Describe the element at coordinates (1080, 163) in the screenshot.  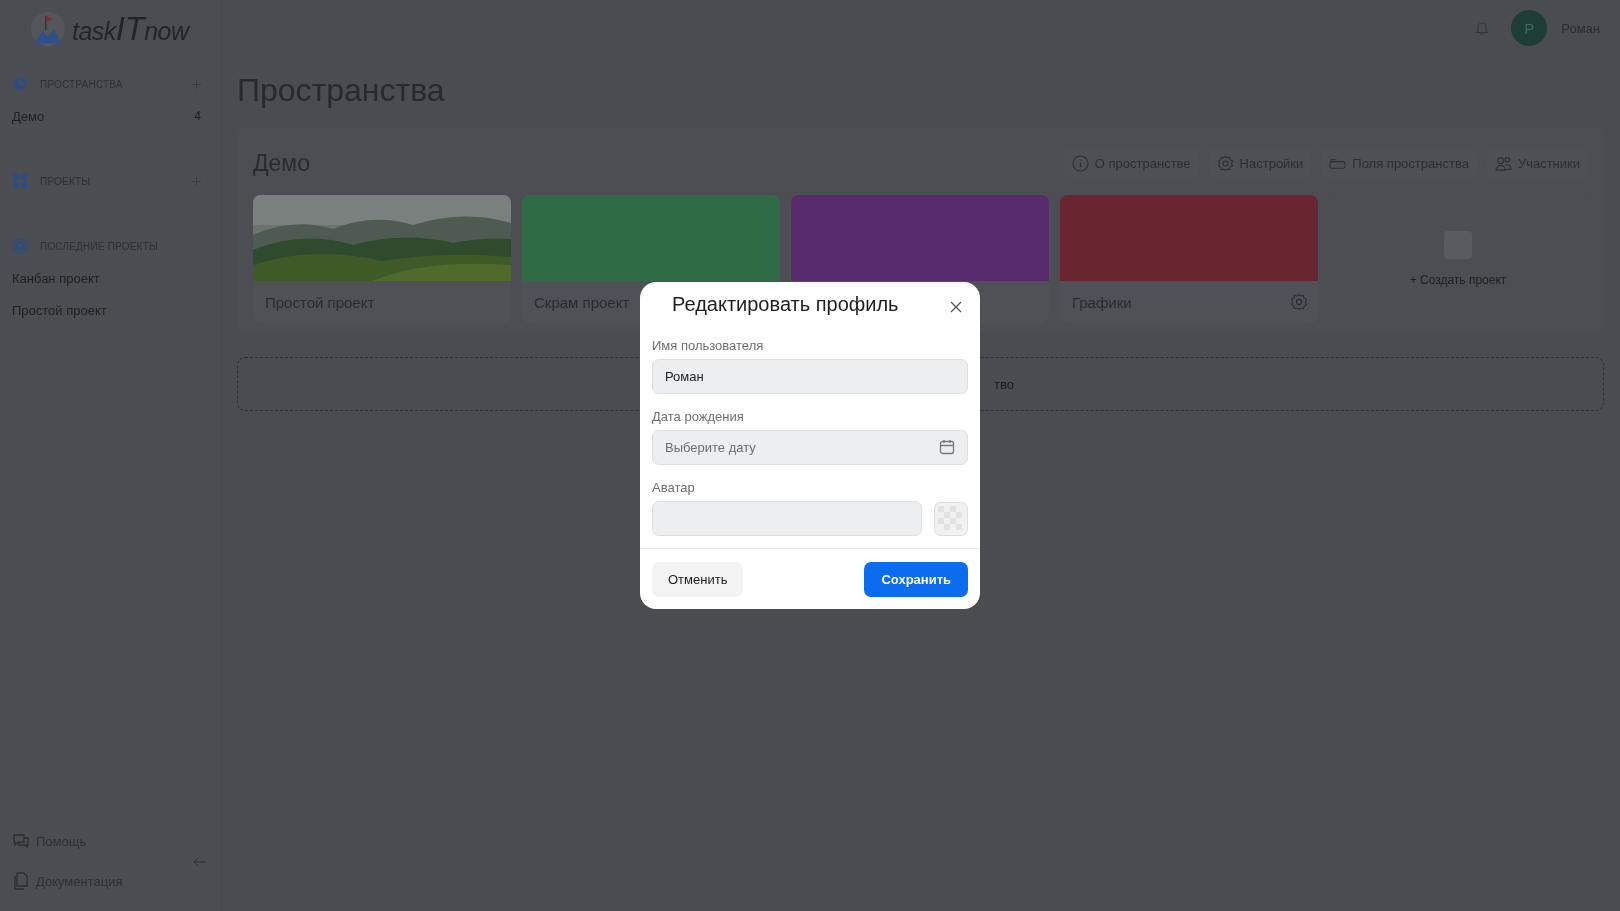
I see `info-icon` at that location.